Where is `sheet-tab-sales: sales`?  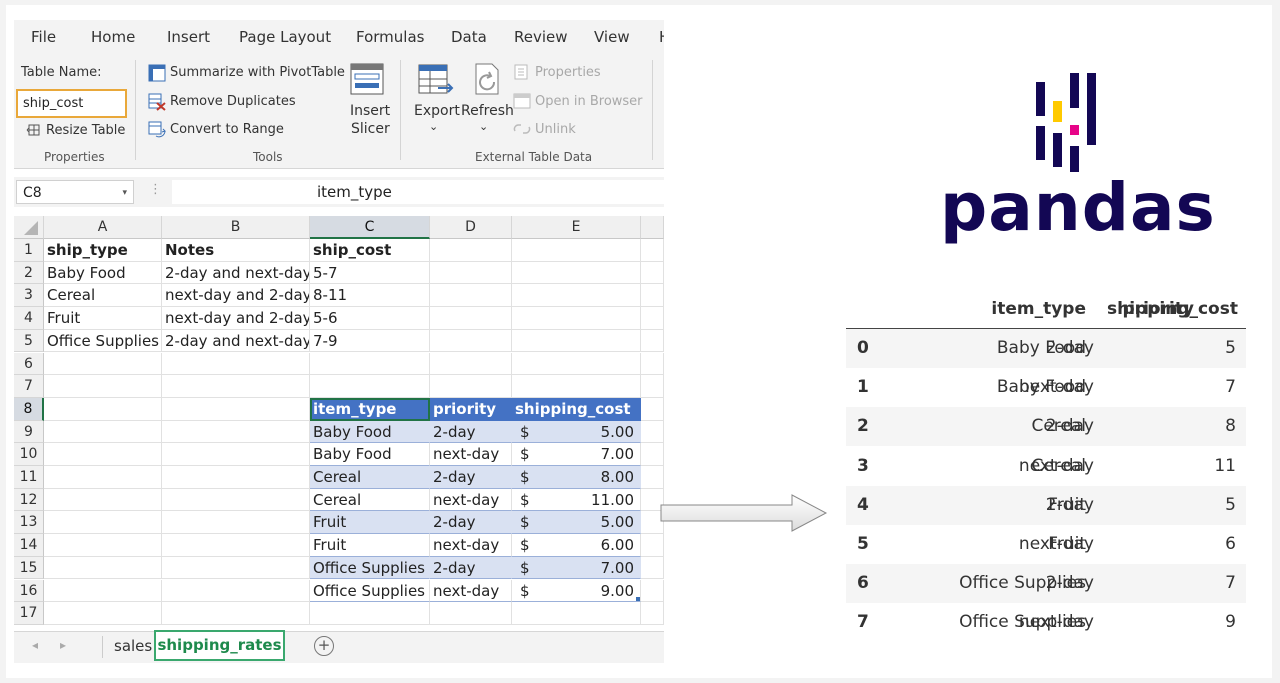 sheet-tab-sales: sales is located at coordinates (133, 646).